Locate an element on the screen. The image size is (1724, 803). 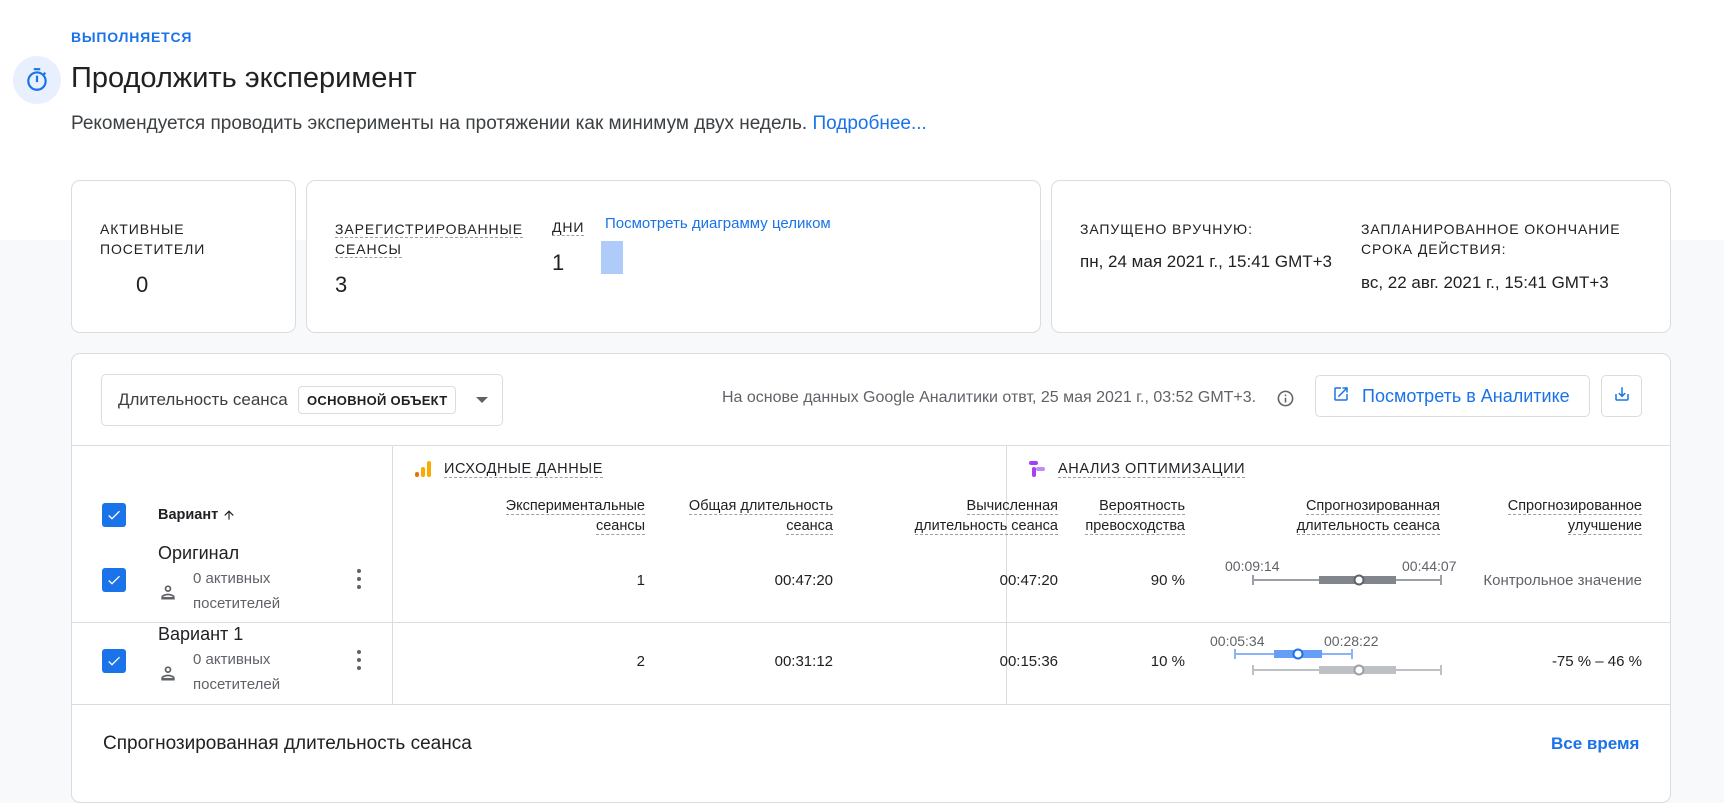
active-visitors-label: АКТИВНЫЕ ПОСЕТИТЕЛИ is located at coordinates (152, 239).